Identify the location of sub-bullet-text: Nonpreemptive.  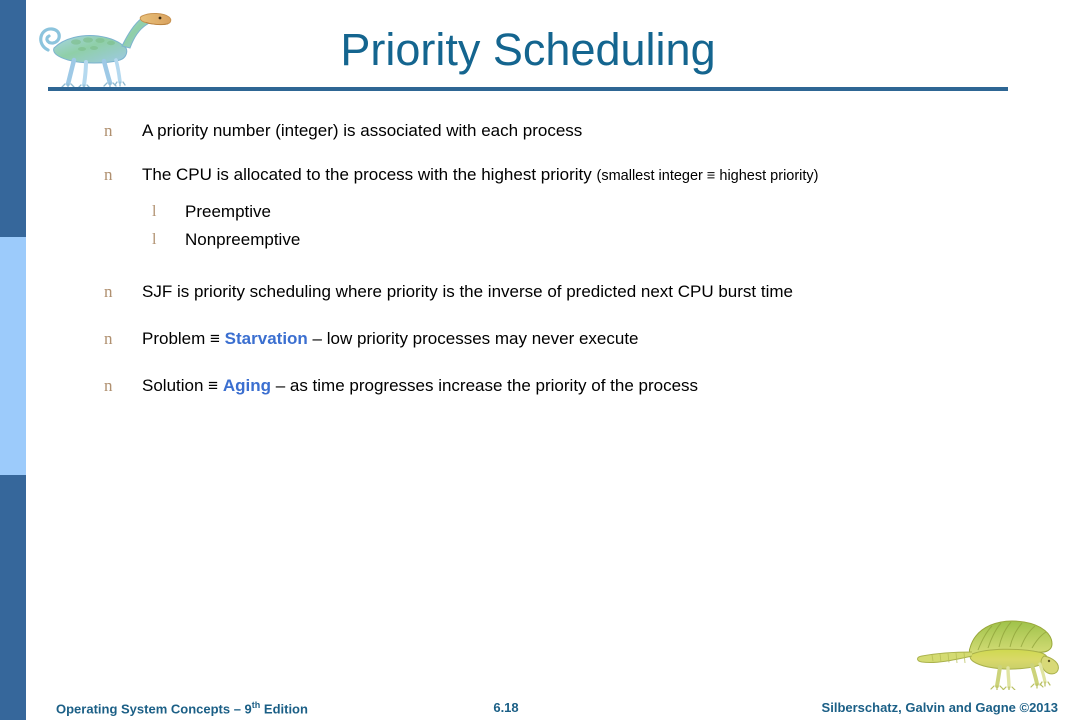
(243, 239).